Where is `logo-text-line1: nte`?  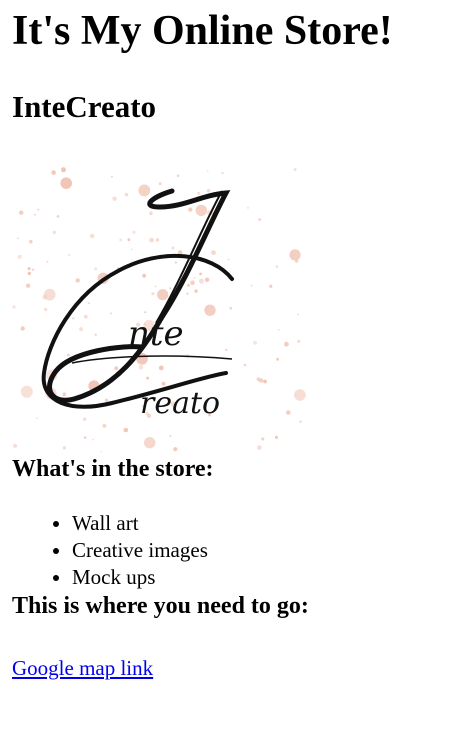 logo-text-line1: nte is located at coordinates (156, 334).